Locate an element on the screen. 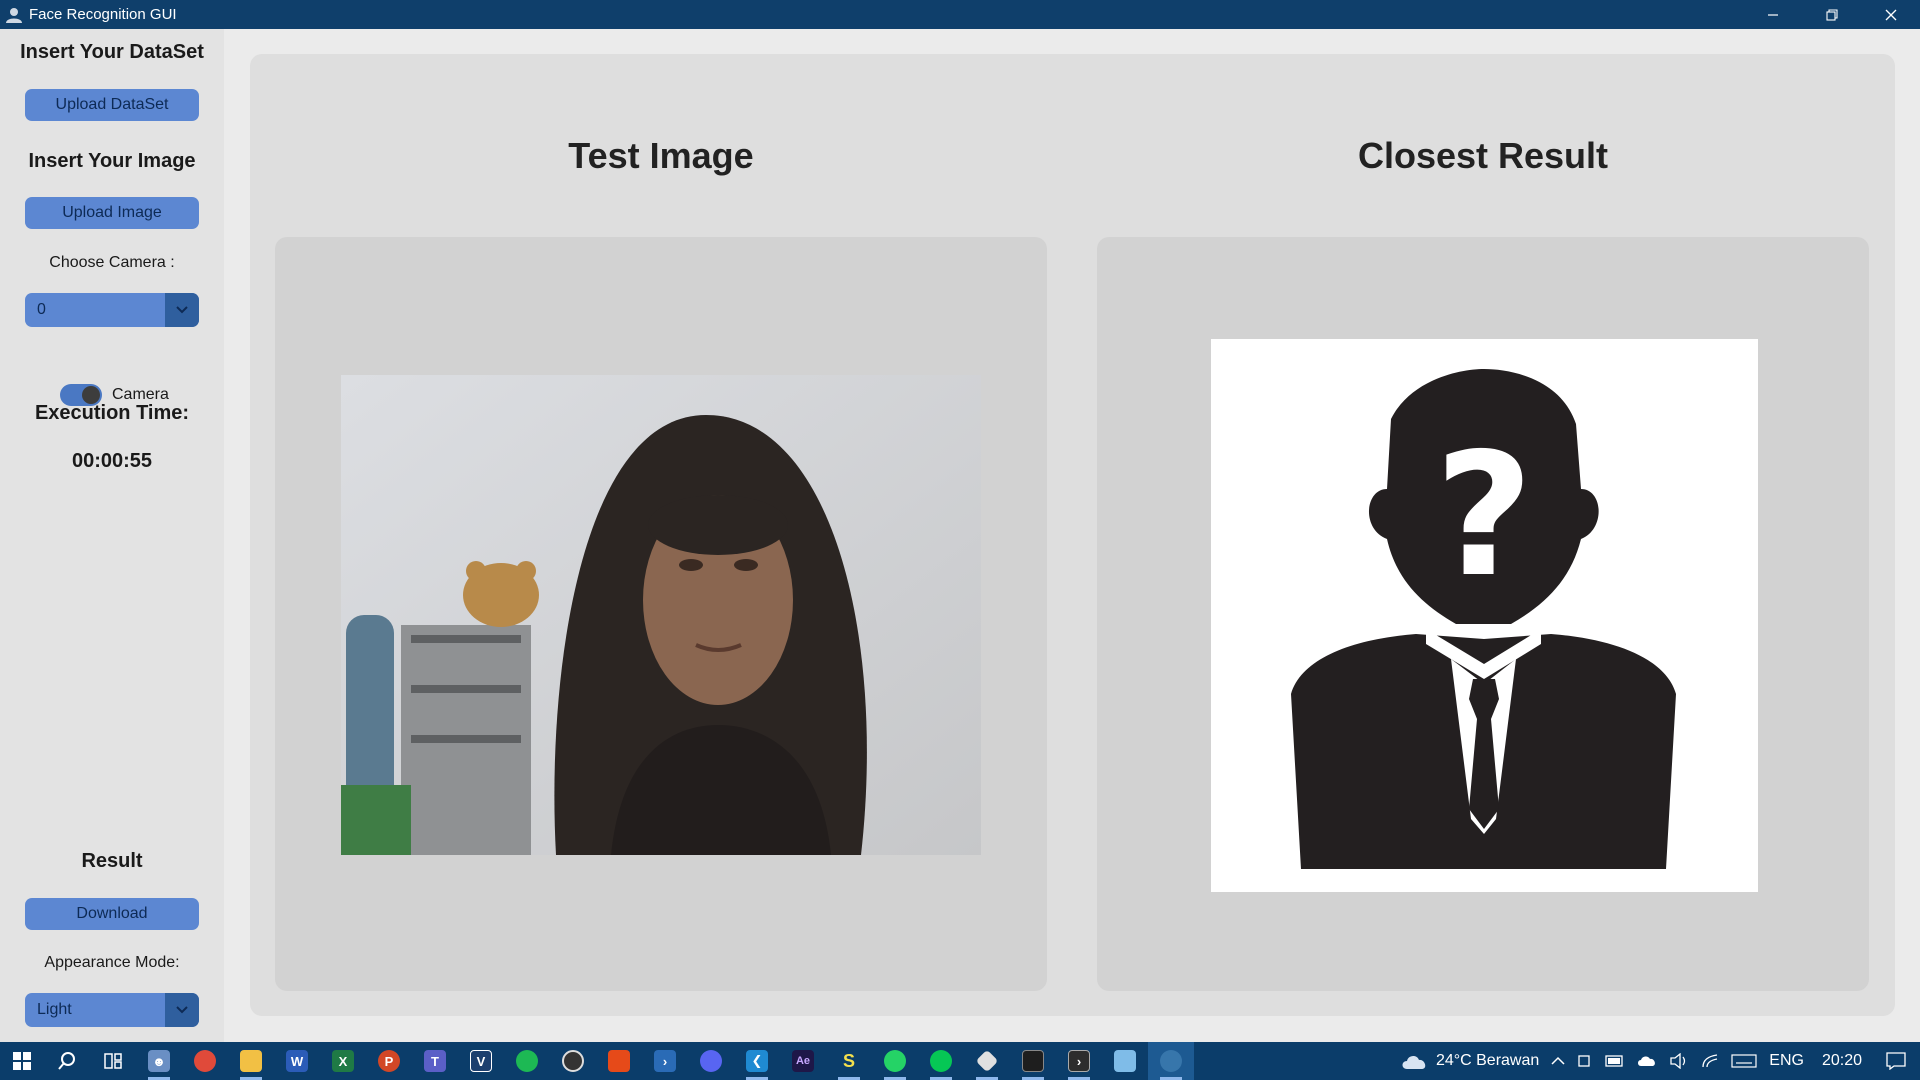  volume-icon is located at coordinates (1679, 1061).